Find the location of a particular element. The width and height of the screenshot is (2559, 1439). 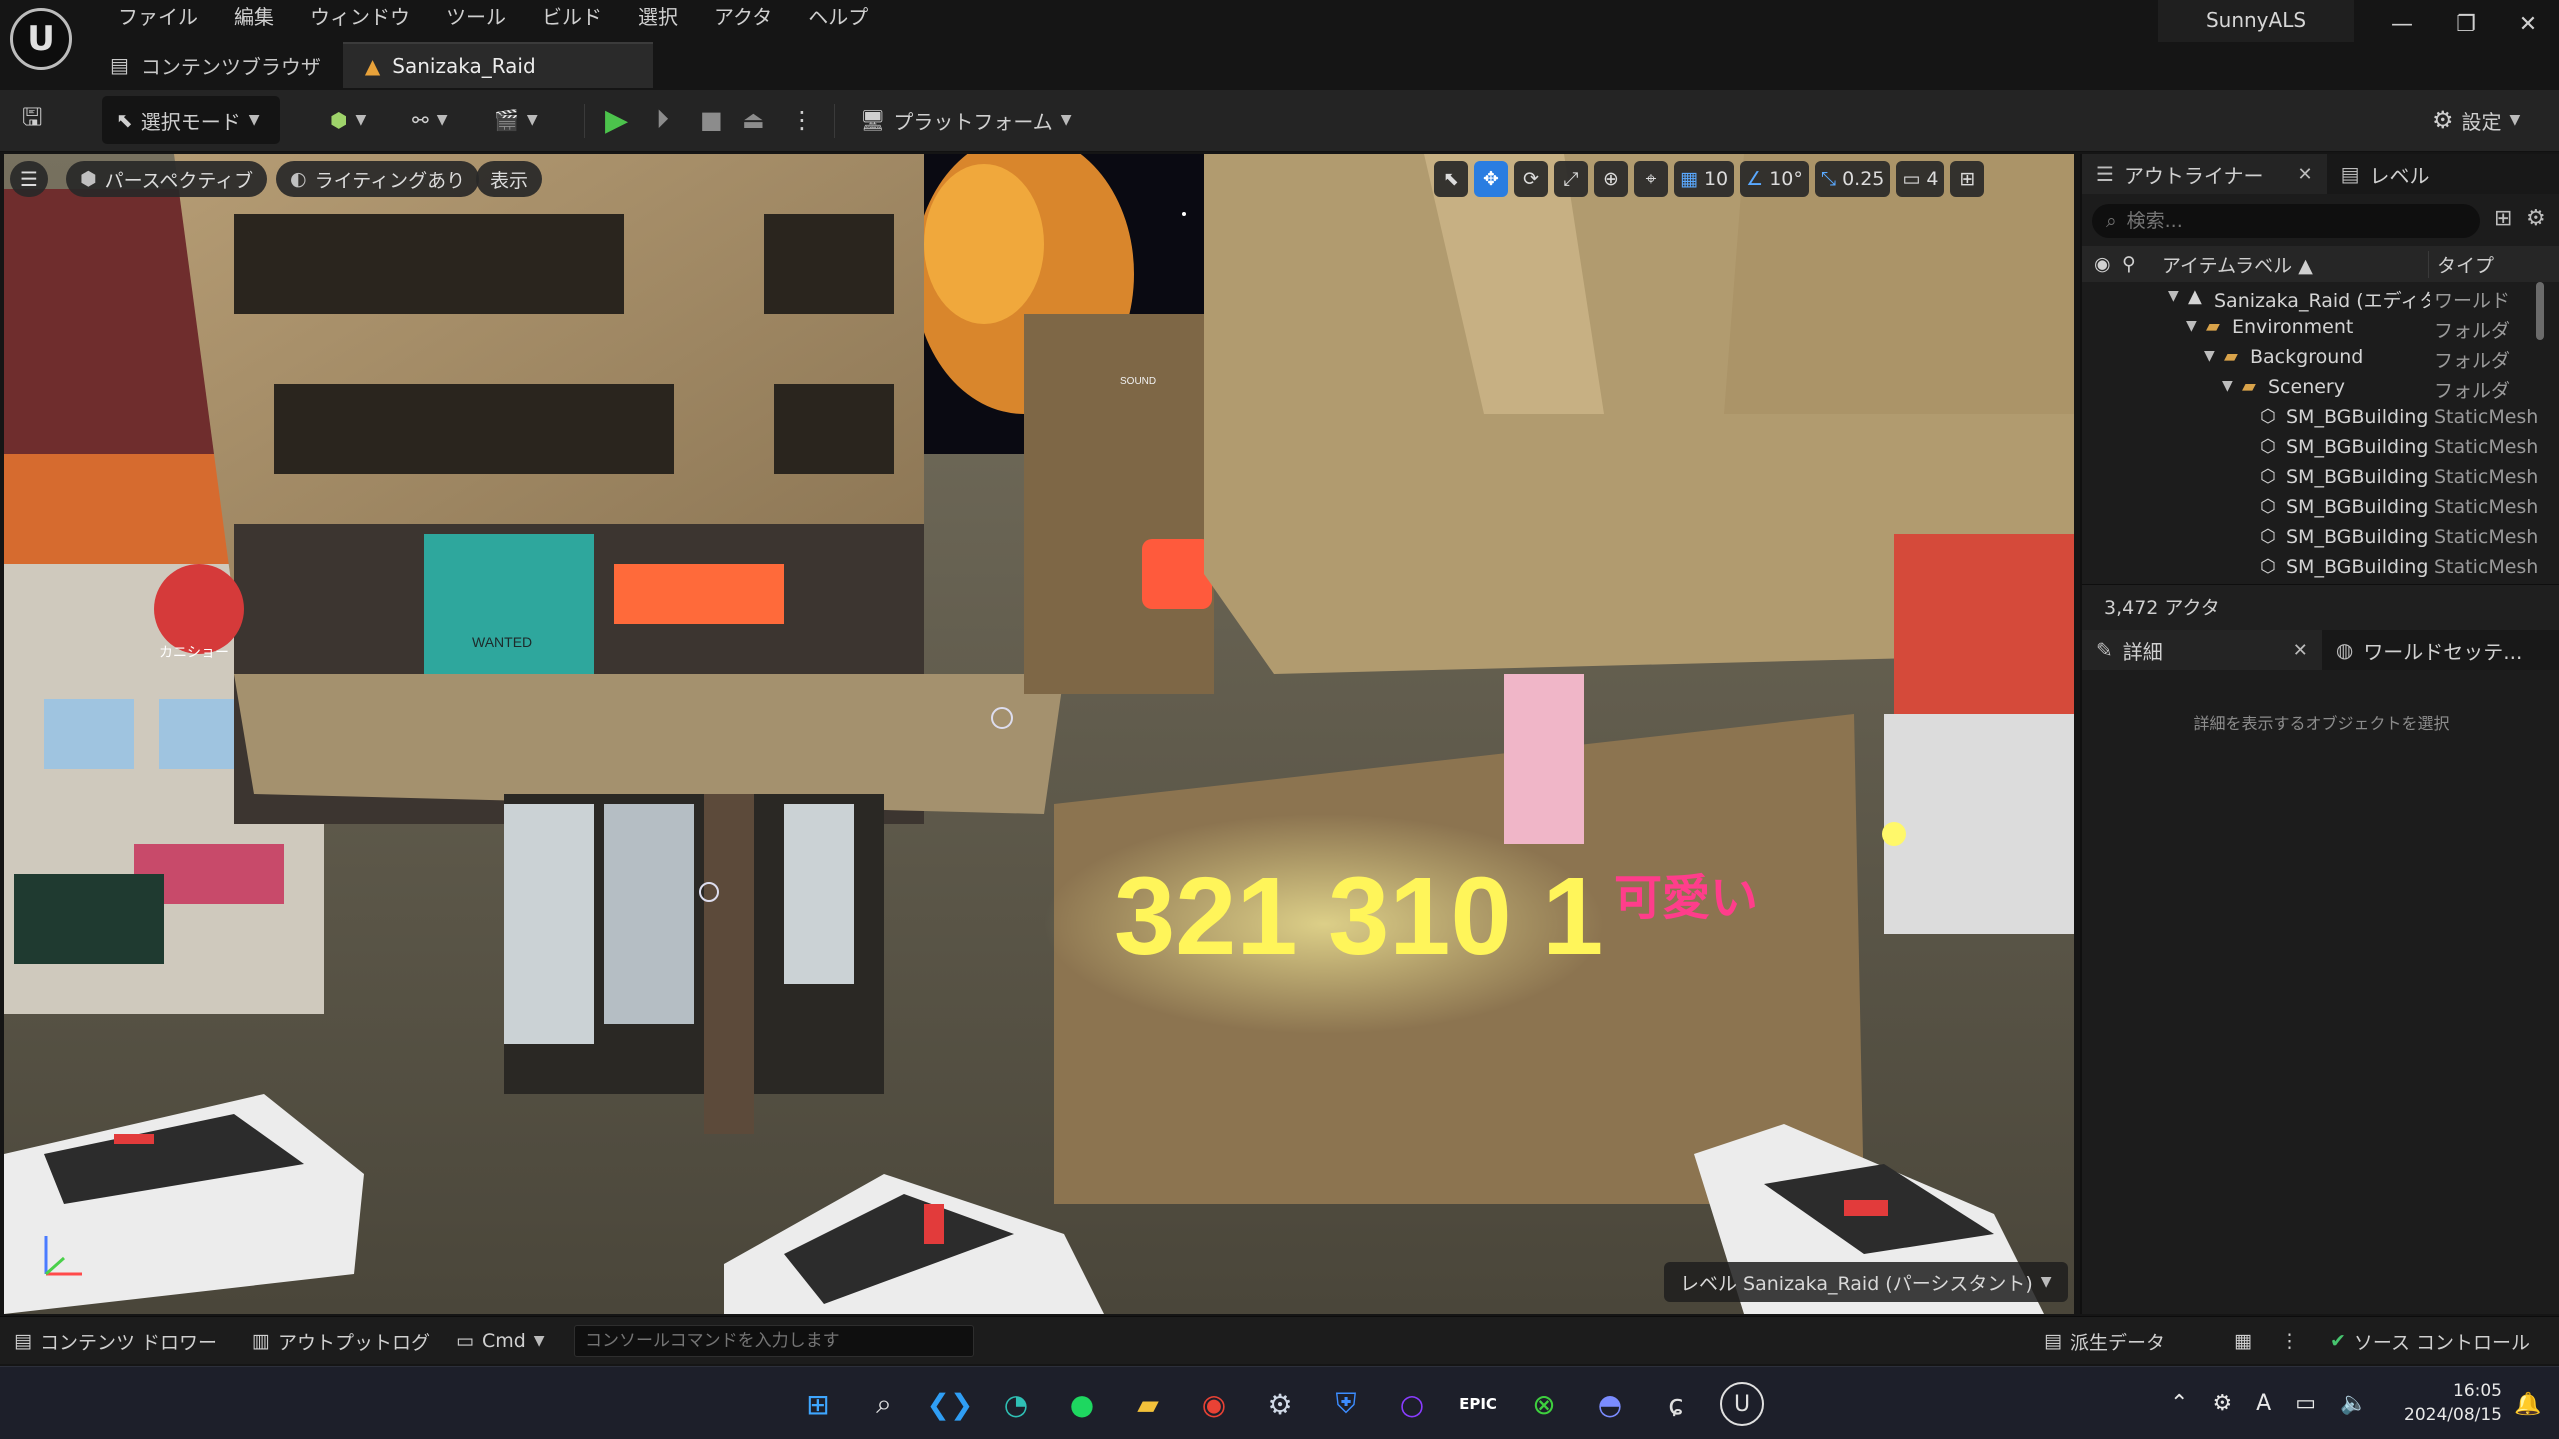

settings-dropdown: ⚙ 設定 ▼ is located at coordinates (2476, 120).